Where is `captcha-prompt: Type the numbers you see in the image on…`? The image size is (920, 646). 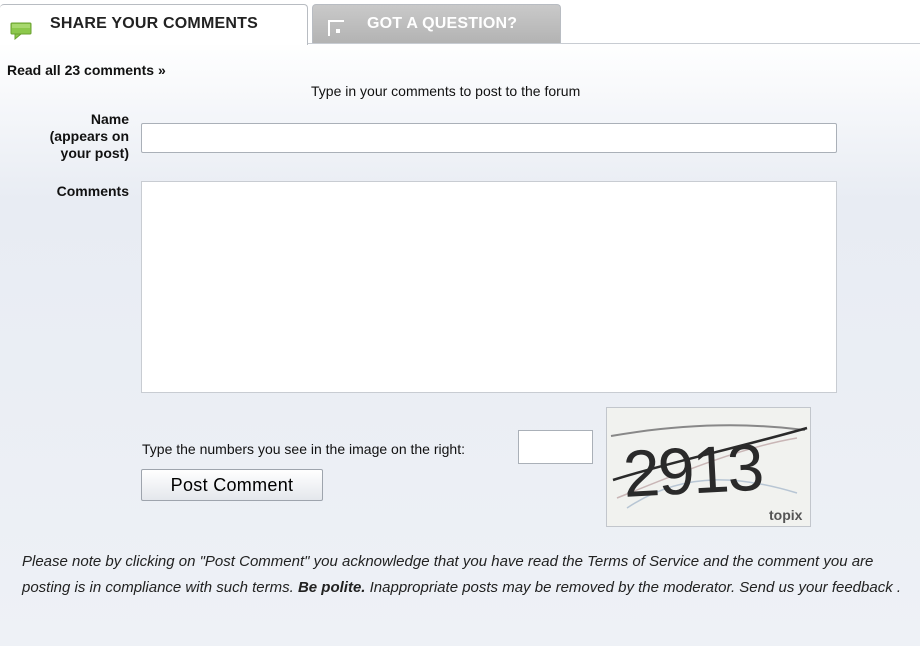
captcha-prompt: Type the numbers you see in the image on… is located at coordinates (303, 449).